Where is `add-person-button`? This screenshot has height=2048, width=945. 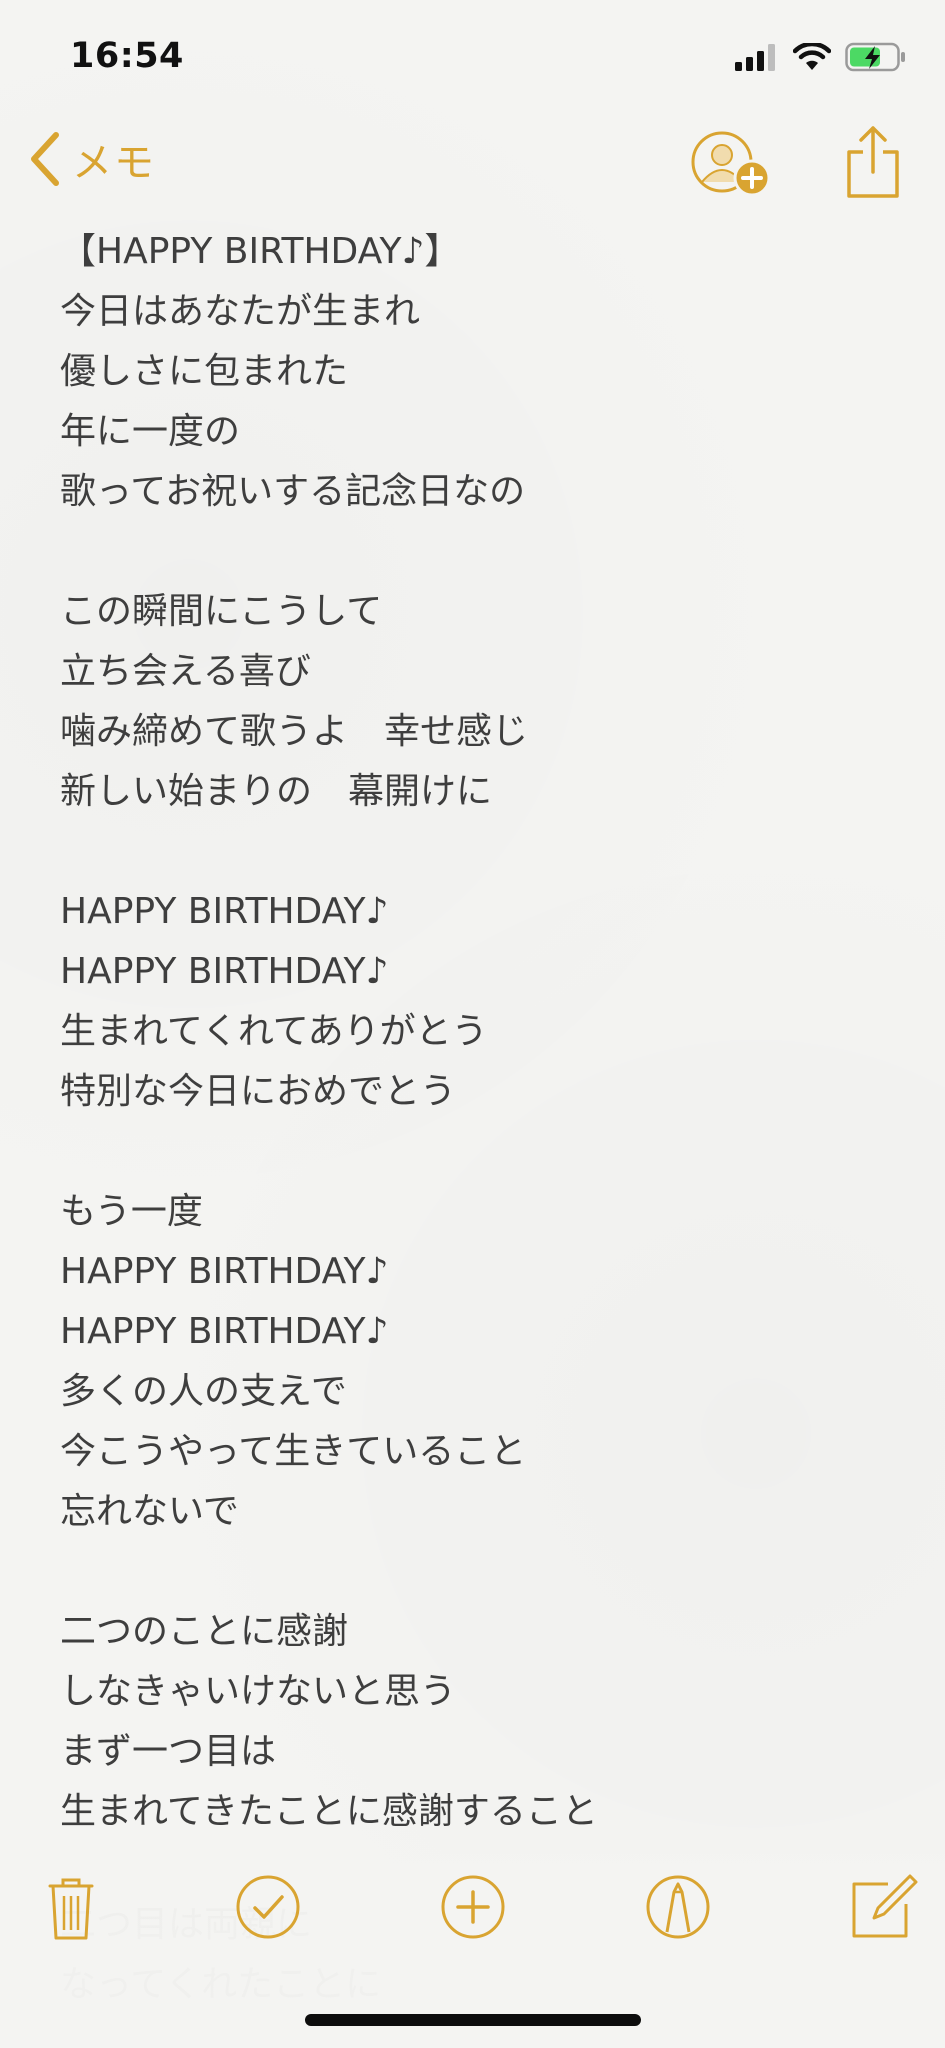
add-person-button is located at coordinates (735, 165).